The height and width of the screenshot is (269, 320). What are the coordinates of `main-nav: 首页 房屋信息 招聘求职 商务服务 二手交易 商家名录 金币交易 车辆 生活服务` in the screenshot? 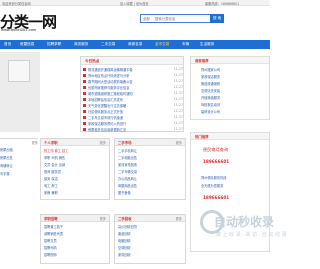 It's located at (135, 44).